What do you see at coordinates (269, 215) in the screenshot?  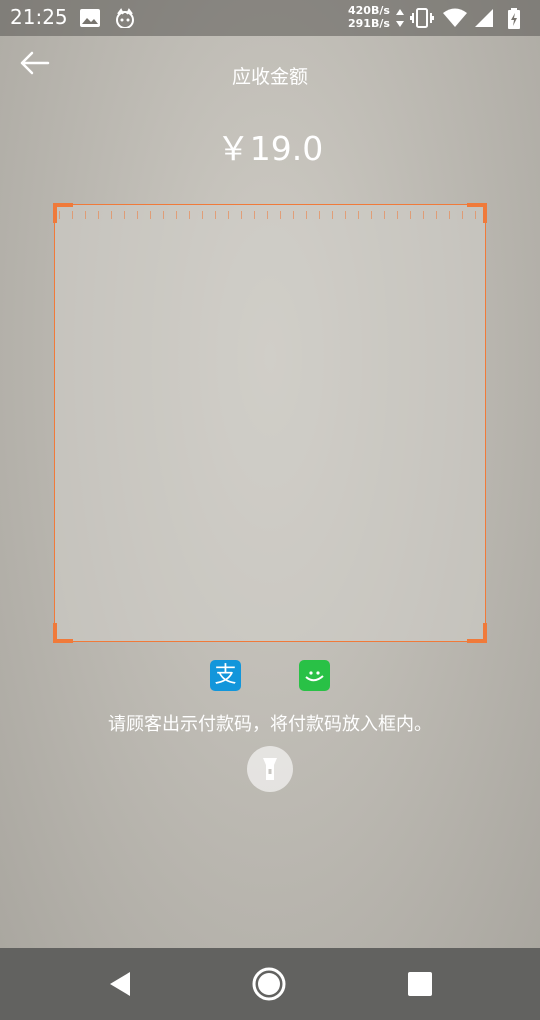 I see `scan-line` at bounding box center [269, 215].